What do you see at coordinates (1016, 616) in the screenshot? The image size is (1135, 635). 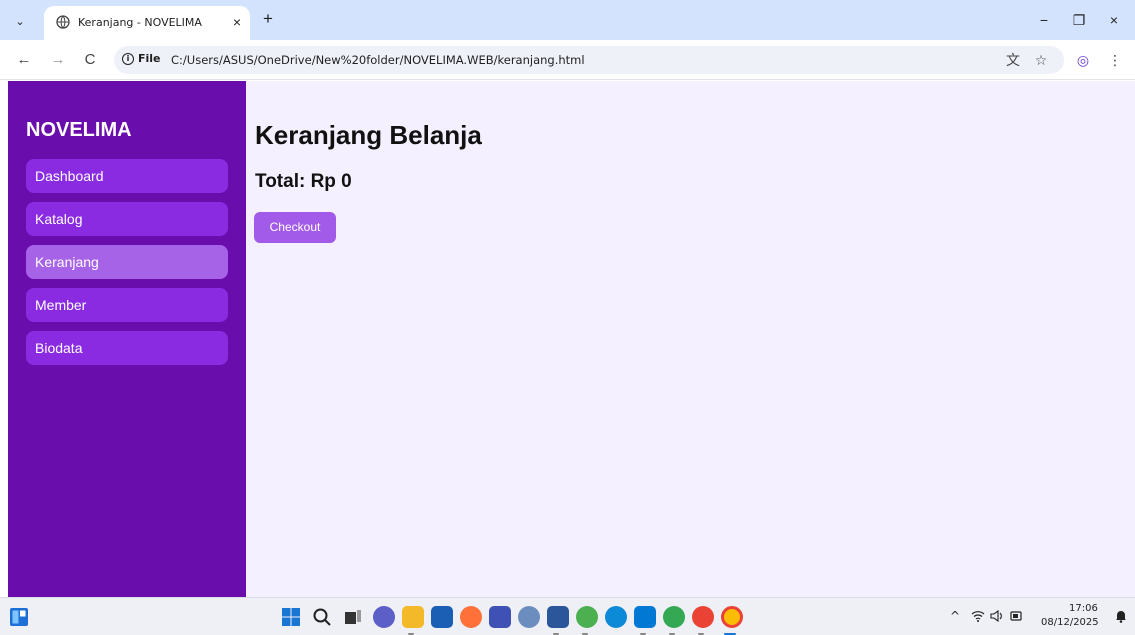 I see `battery-icon` at bounding box center [1016, 616].